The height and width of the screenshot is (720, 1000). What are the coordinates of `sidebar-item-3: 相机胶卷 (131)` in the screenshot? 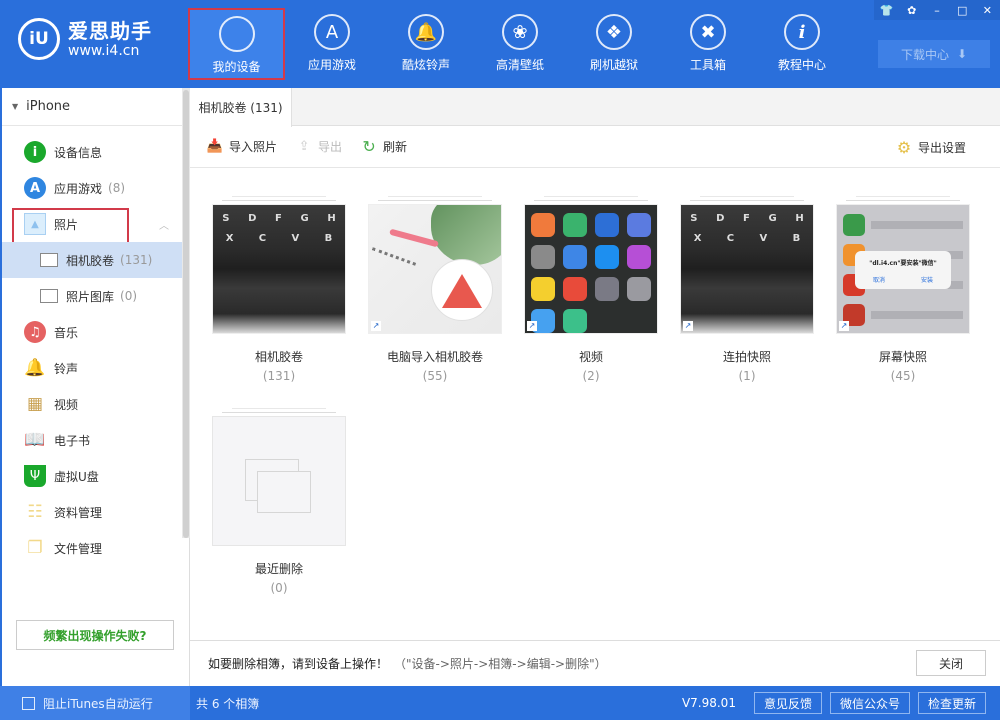 It's located at (95, 260).